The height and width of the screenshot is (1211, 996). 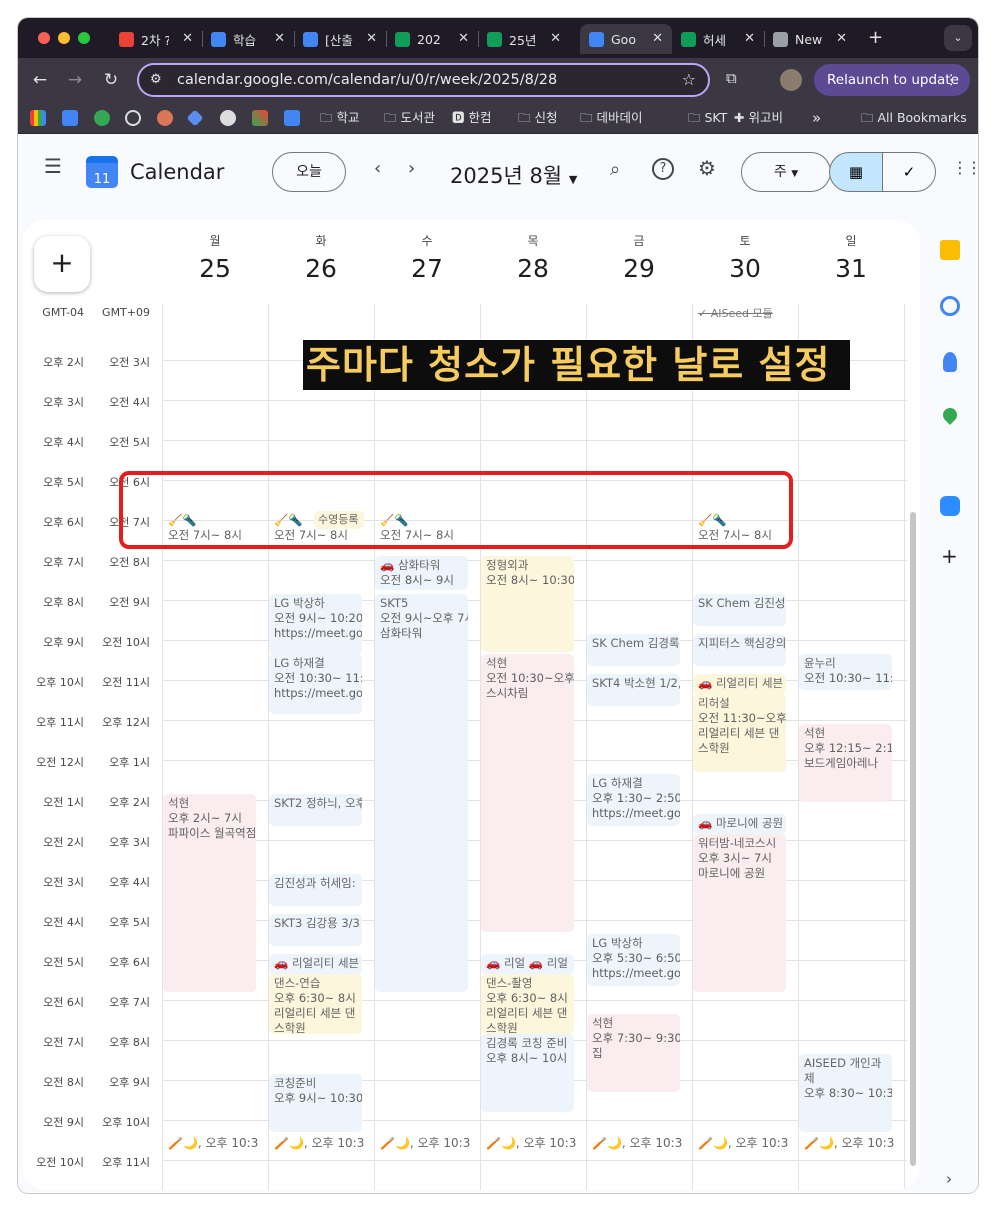 I want to click on day-number-1: 25, so click(x=215, y=268).